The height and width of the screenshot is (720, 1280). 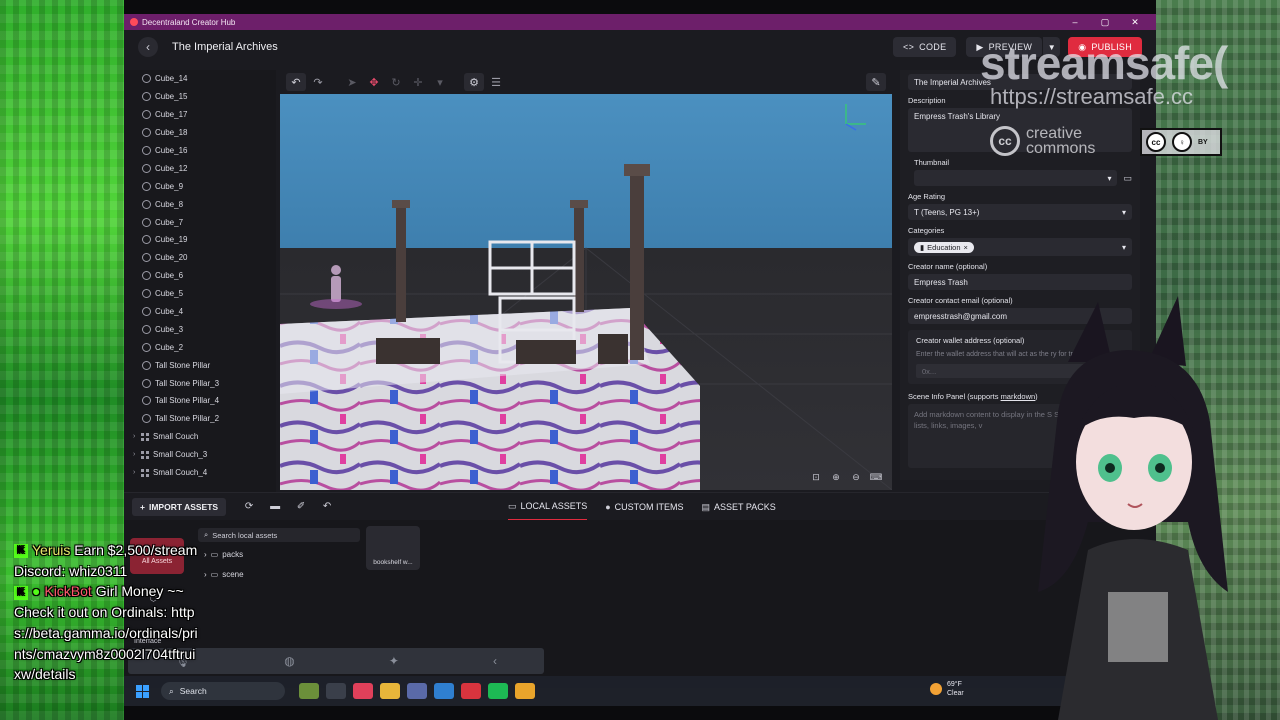 I want to click on tree-item: Tall Stone Pillar_3, so click(x=200, y=383).